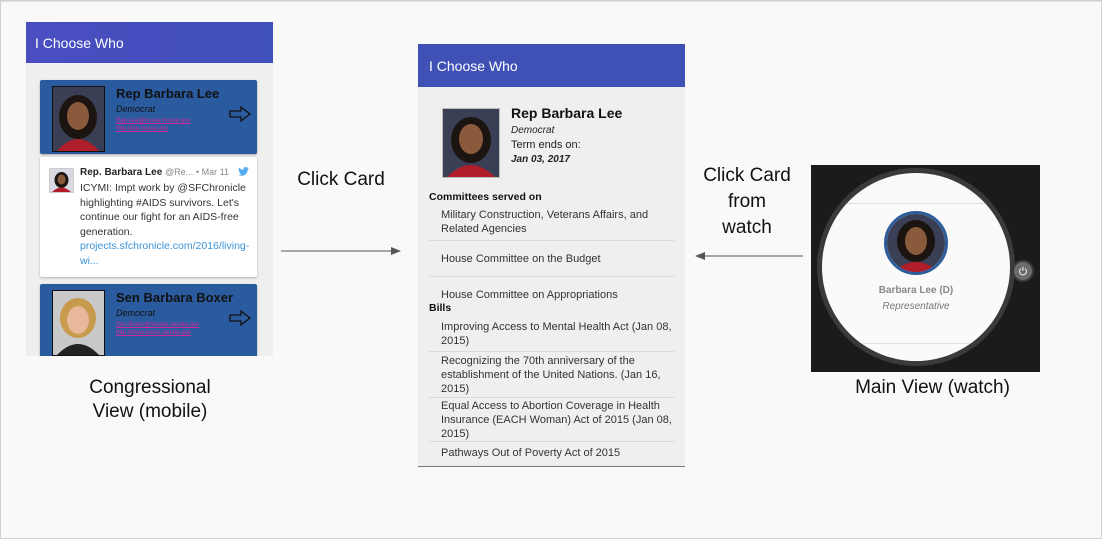  I want to click on caption-line: View (mobile), so click(150, 411).